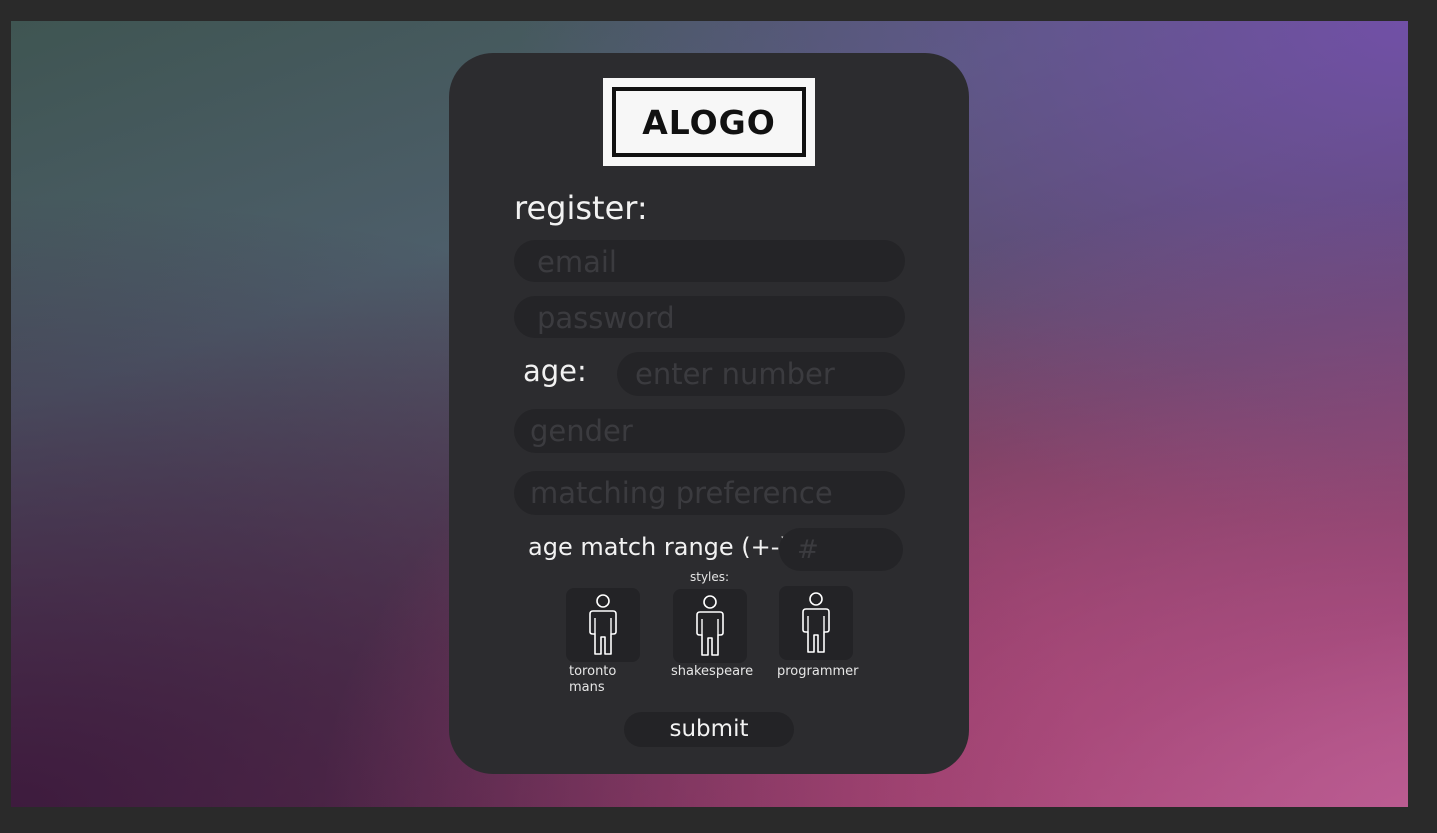 The width and height of the screenshot is (1437, 833). Describe the element at coordinates (761, 374) in the screenshot. I see `age-field: enter number` at that location.